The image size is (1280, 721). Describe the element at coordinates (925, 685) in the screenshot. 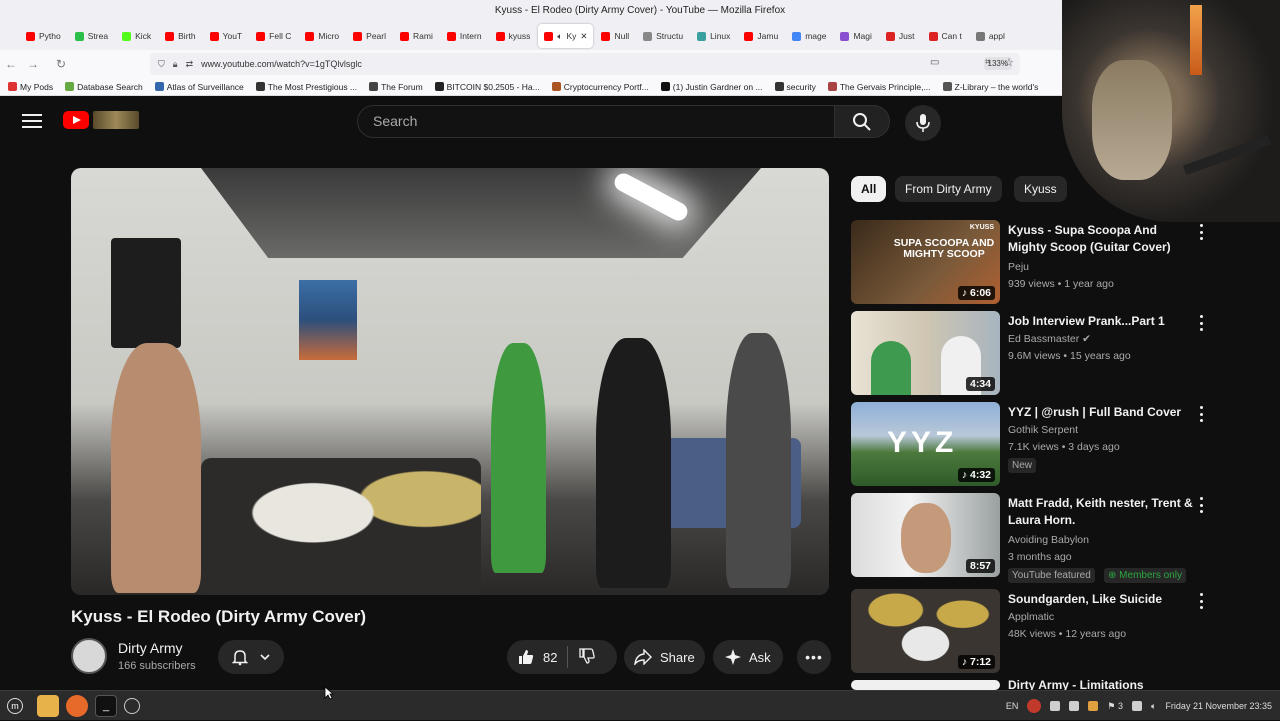

I see `video-thumbnail` at that location.